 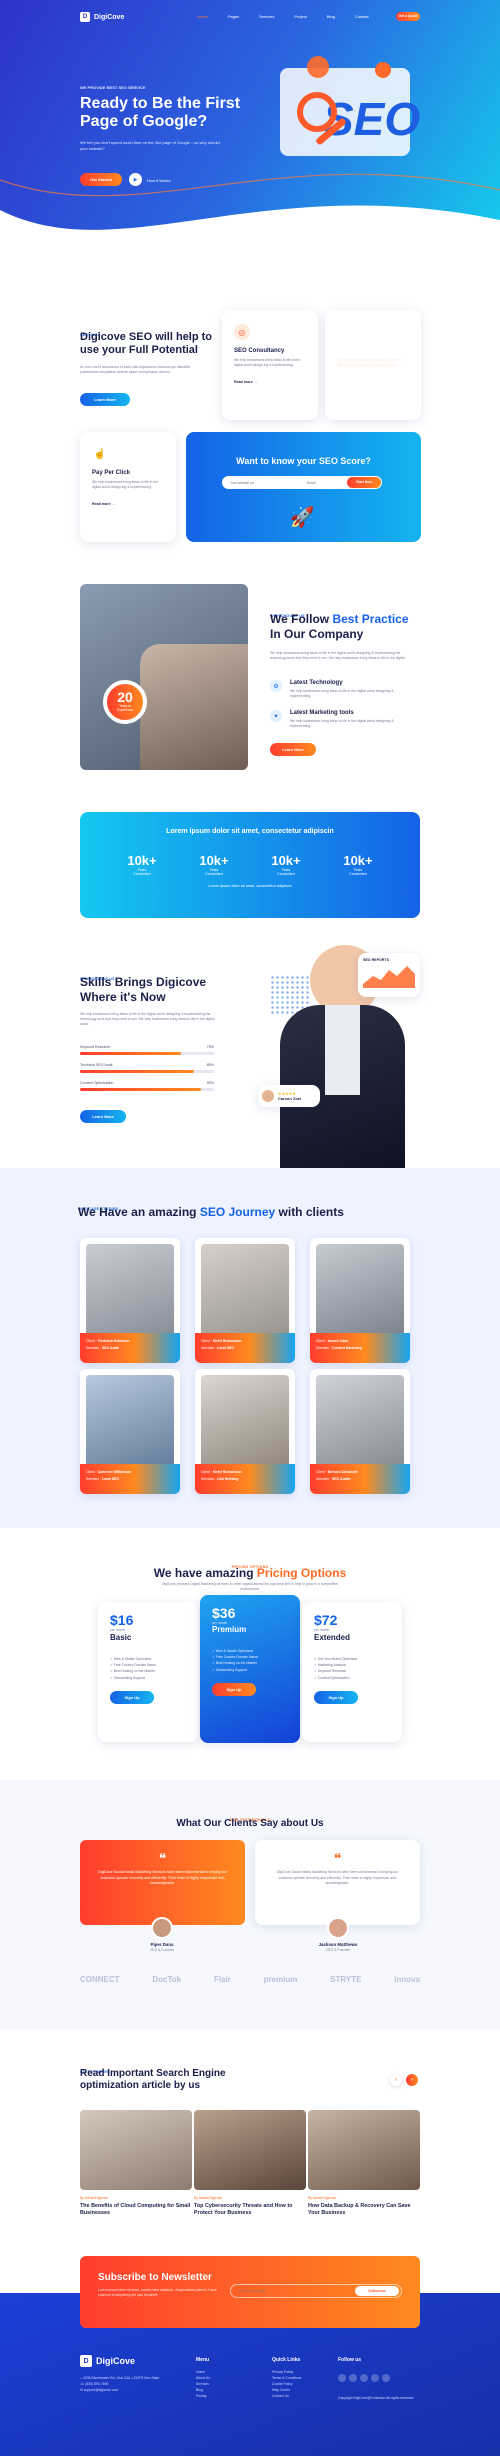 I want to click on get-started-button: Get Started, so click(x=101, y=179).